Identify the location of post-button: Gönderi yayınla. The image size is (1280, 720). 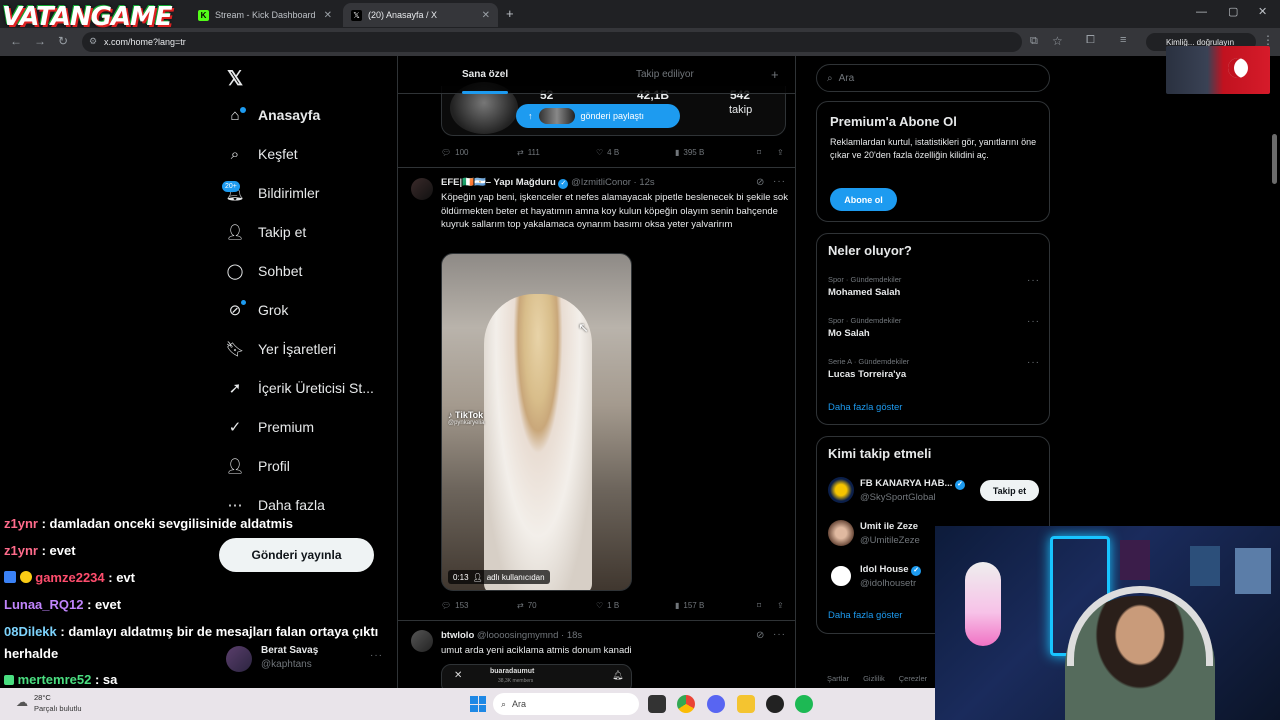
(296, 555).